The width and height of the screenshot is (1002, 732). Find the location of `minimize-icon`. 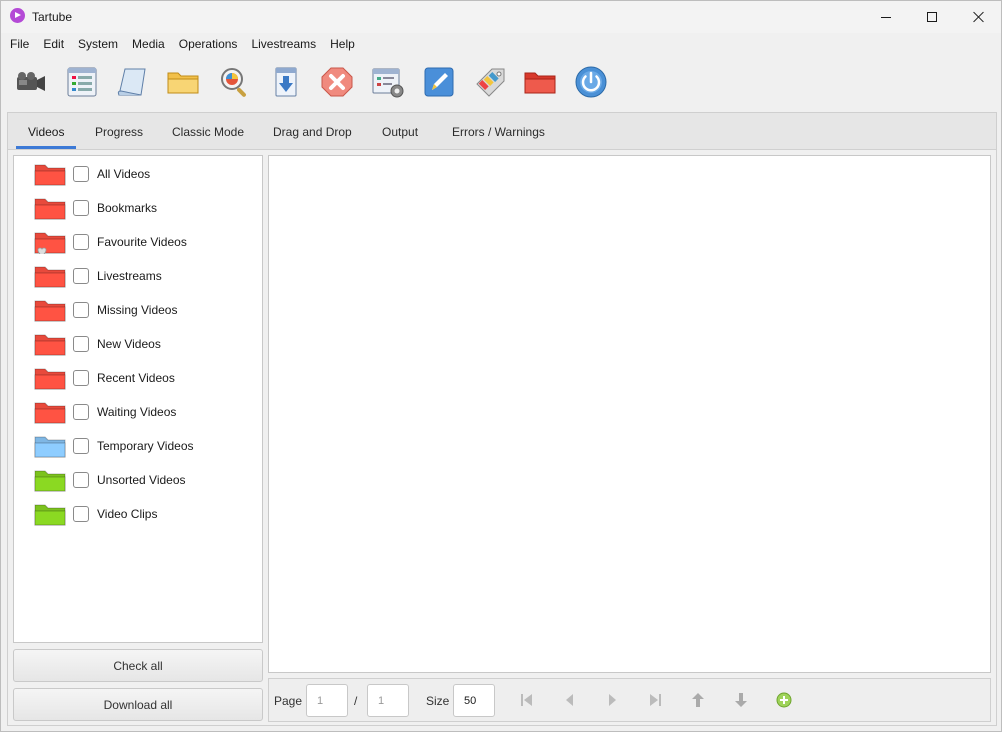

minimize-icon is located at coordinates (886, 17).